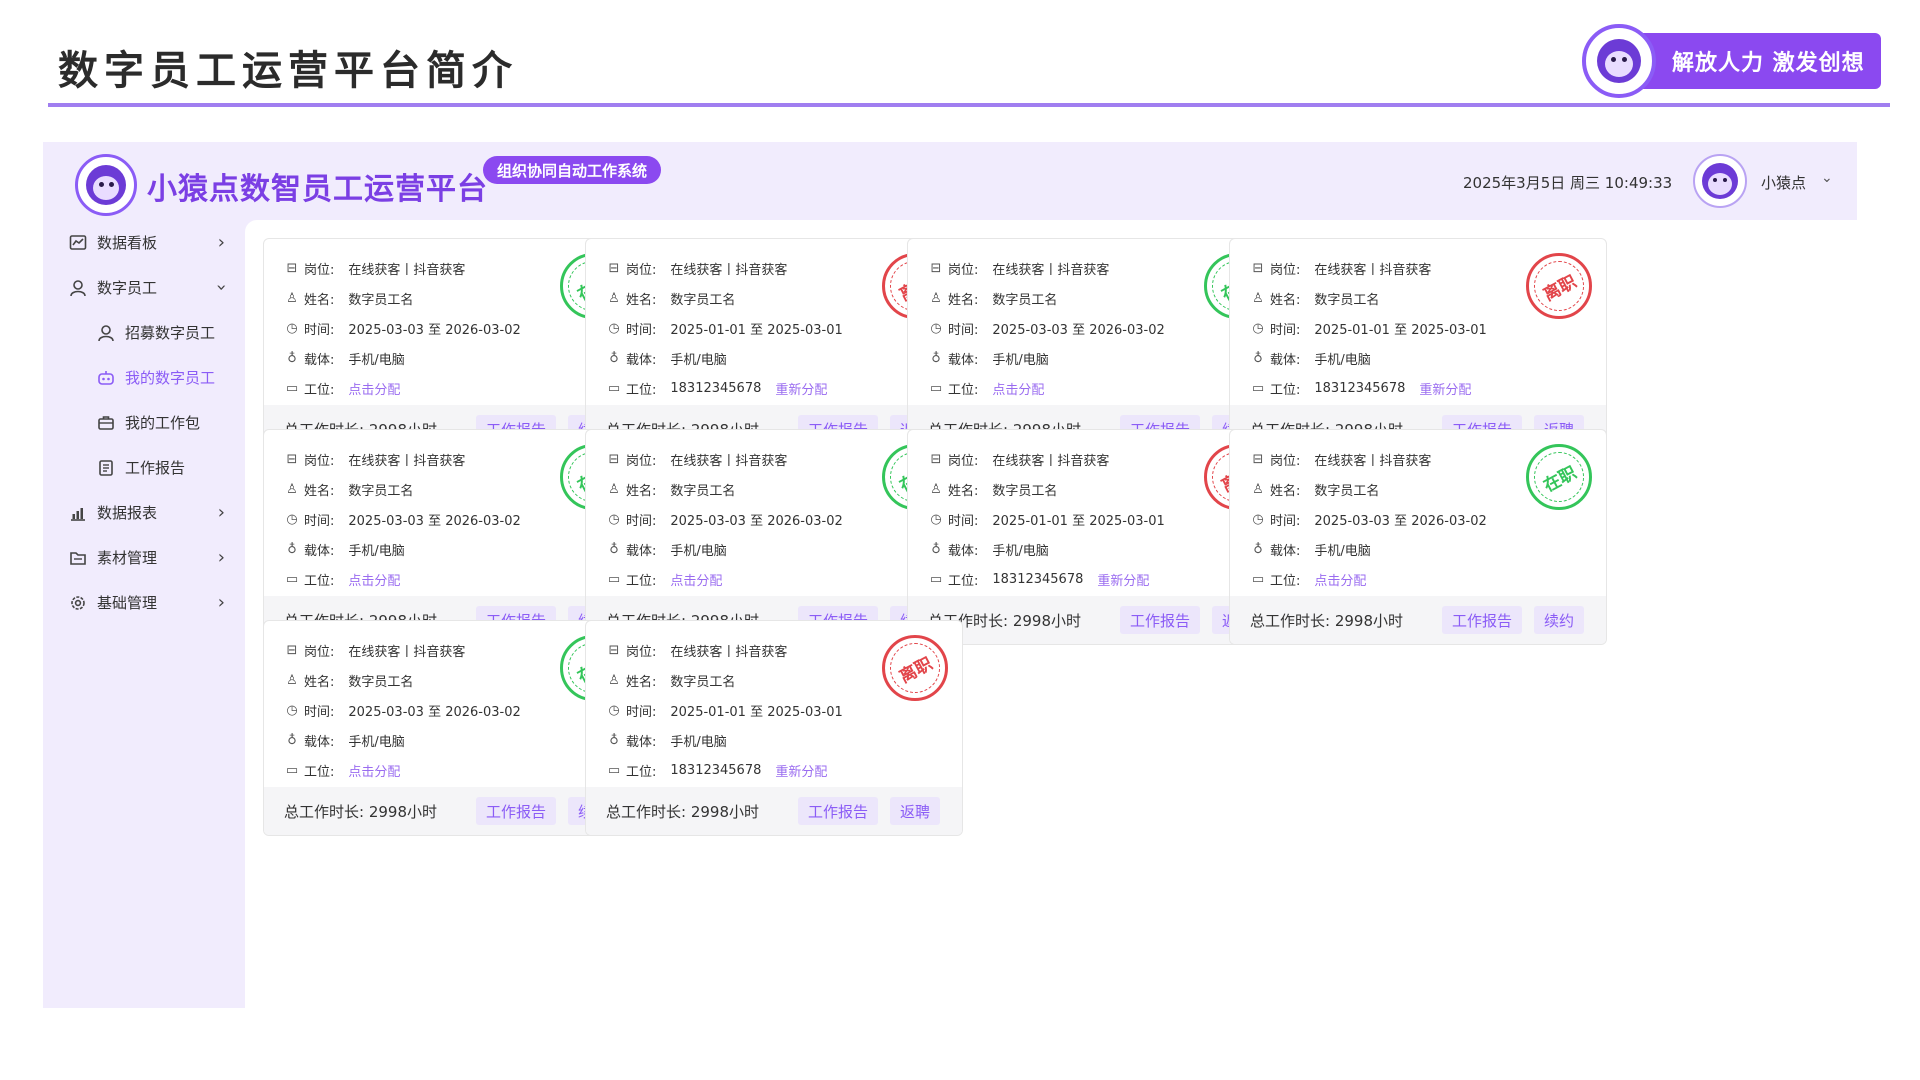  Describe the element at coordinates (756, 521) in the screenshot. I see `time-value: 2025-03-03 至 2026-03-02` at that location.